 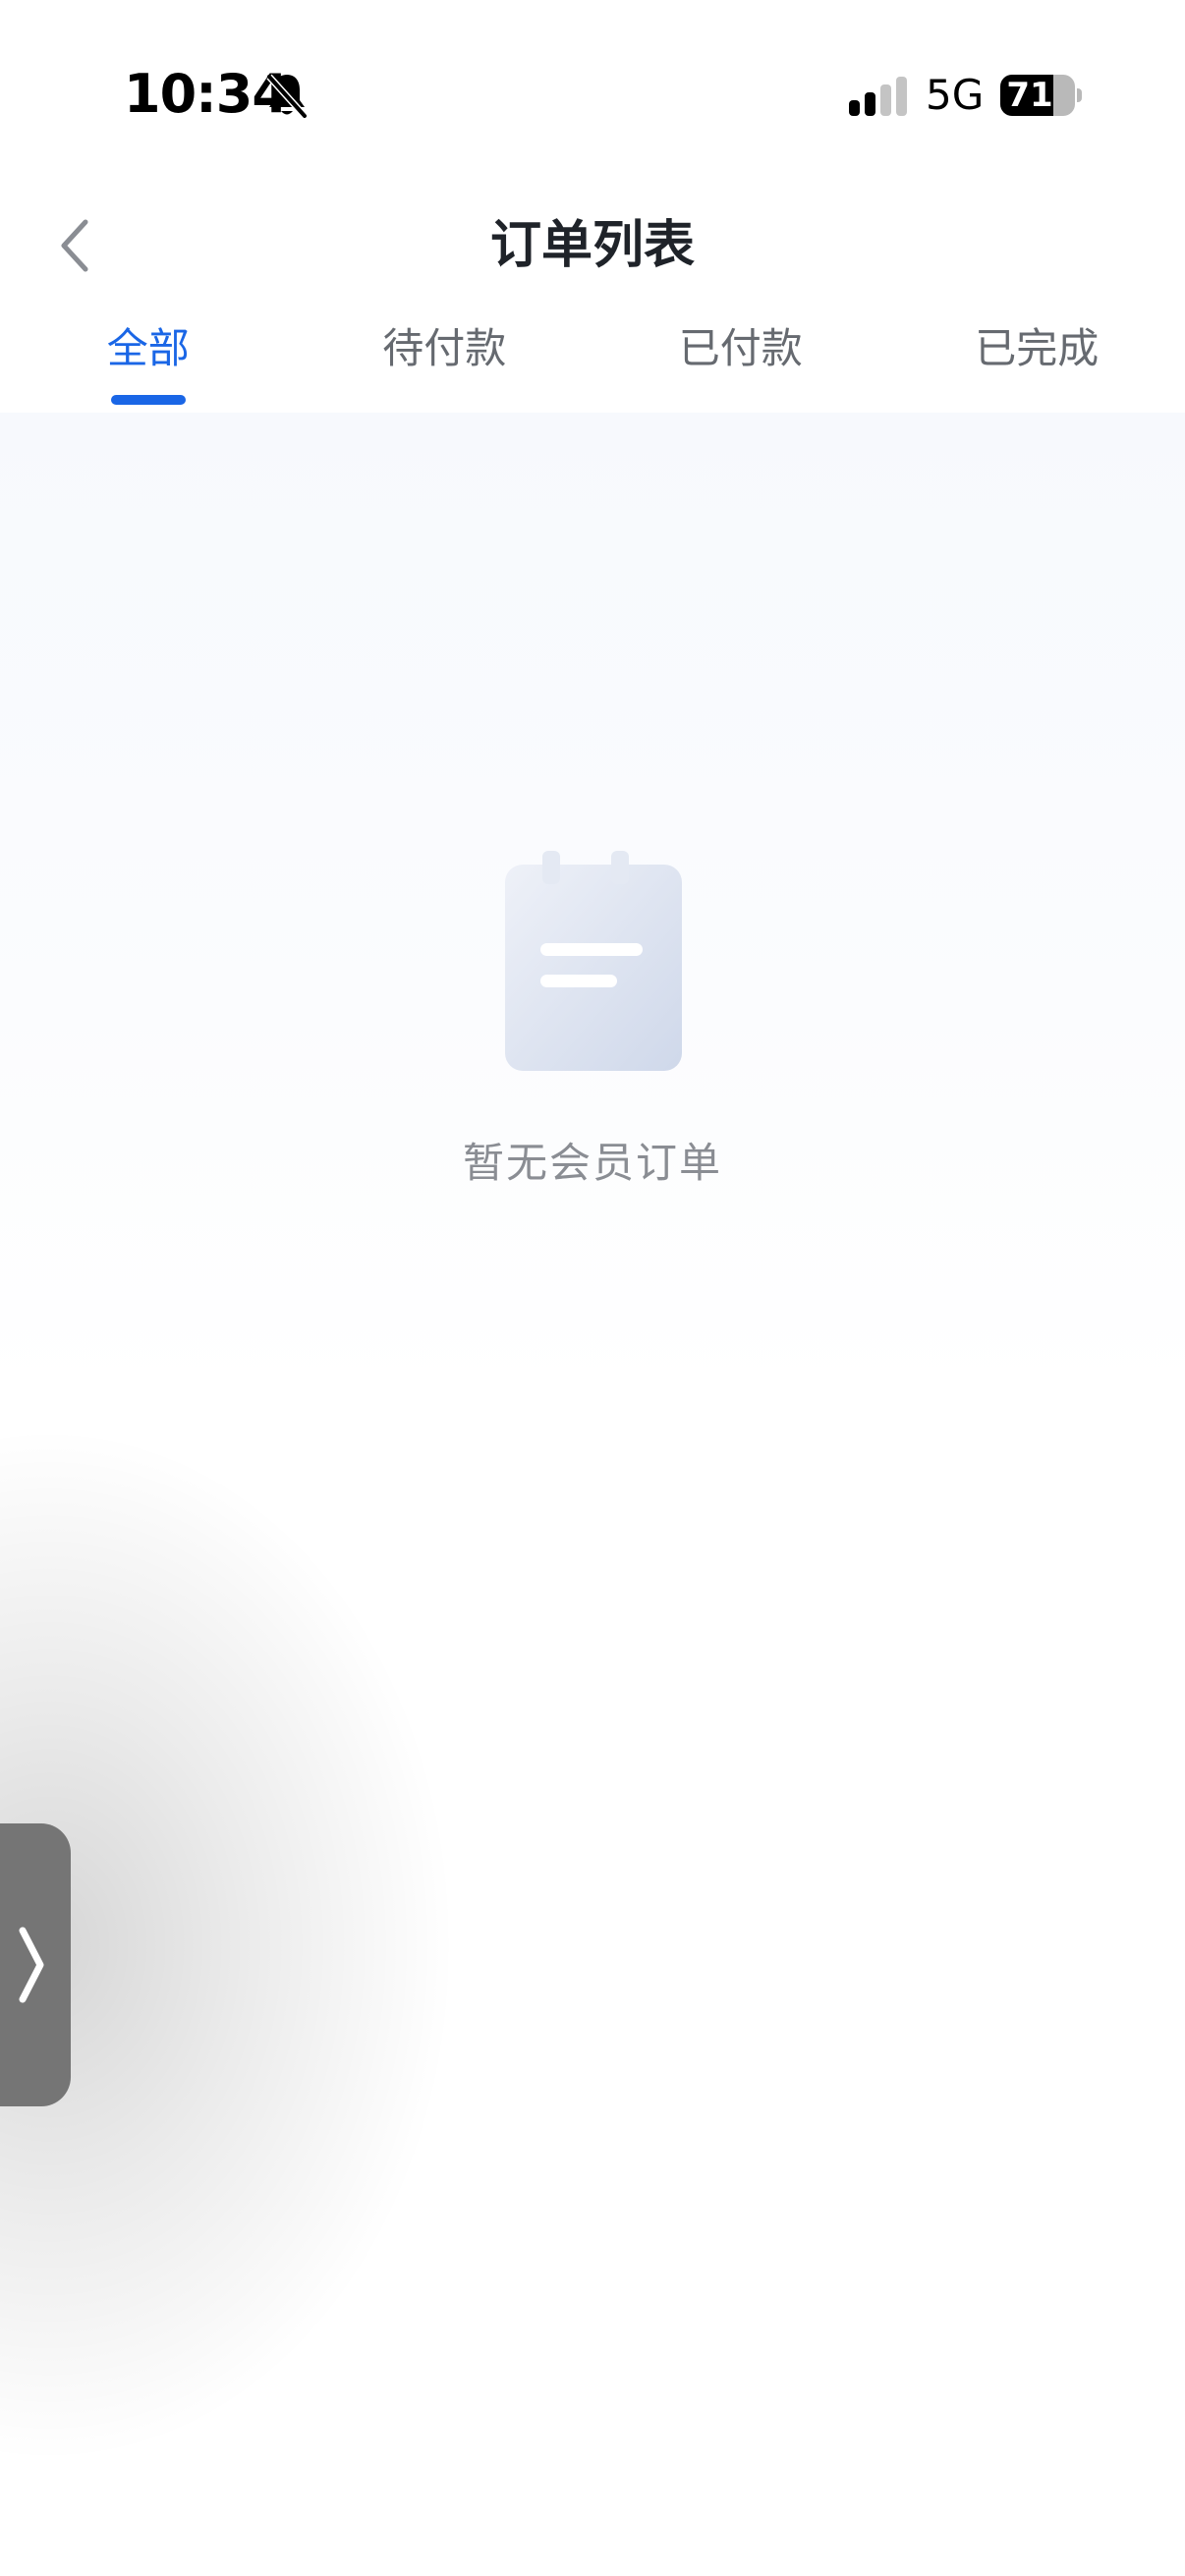 I want to click on network-type: 5G, so click(x=956, y=95).